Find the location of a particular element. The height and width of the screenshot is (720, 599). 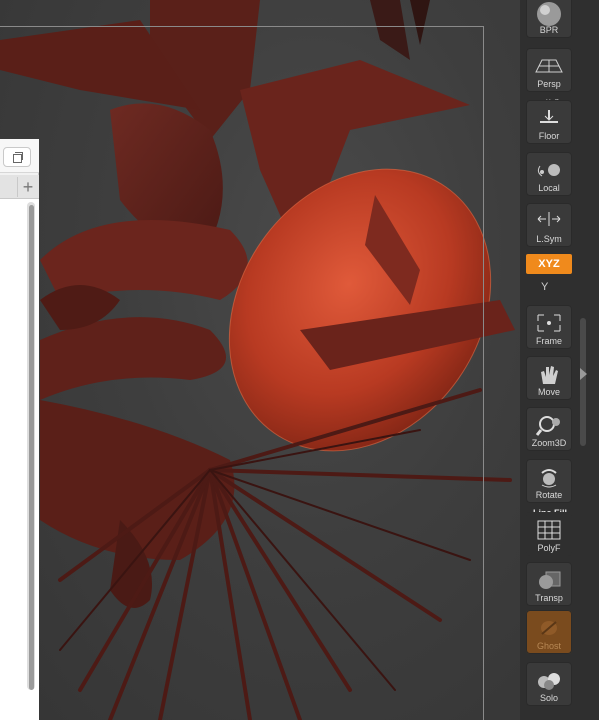

ghost-button: Ghost is located at coordinates (549, 632).